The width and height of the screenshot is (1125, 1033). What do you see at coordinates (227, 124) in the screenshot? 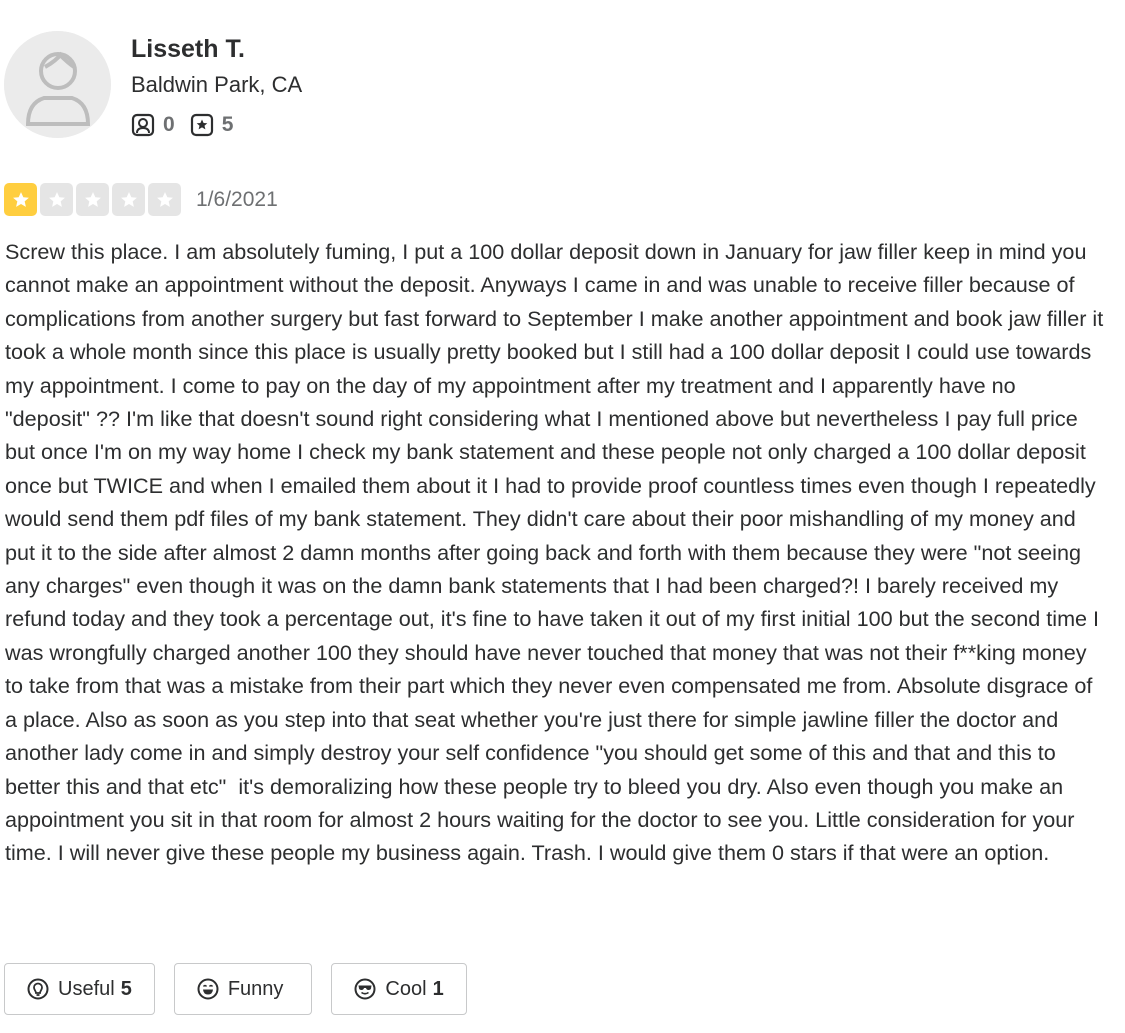
I see `reviews-count: 5` at bounding box center [227, 124].